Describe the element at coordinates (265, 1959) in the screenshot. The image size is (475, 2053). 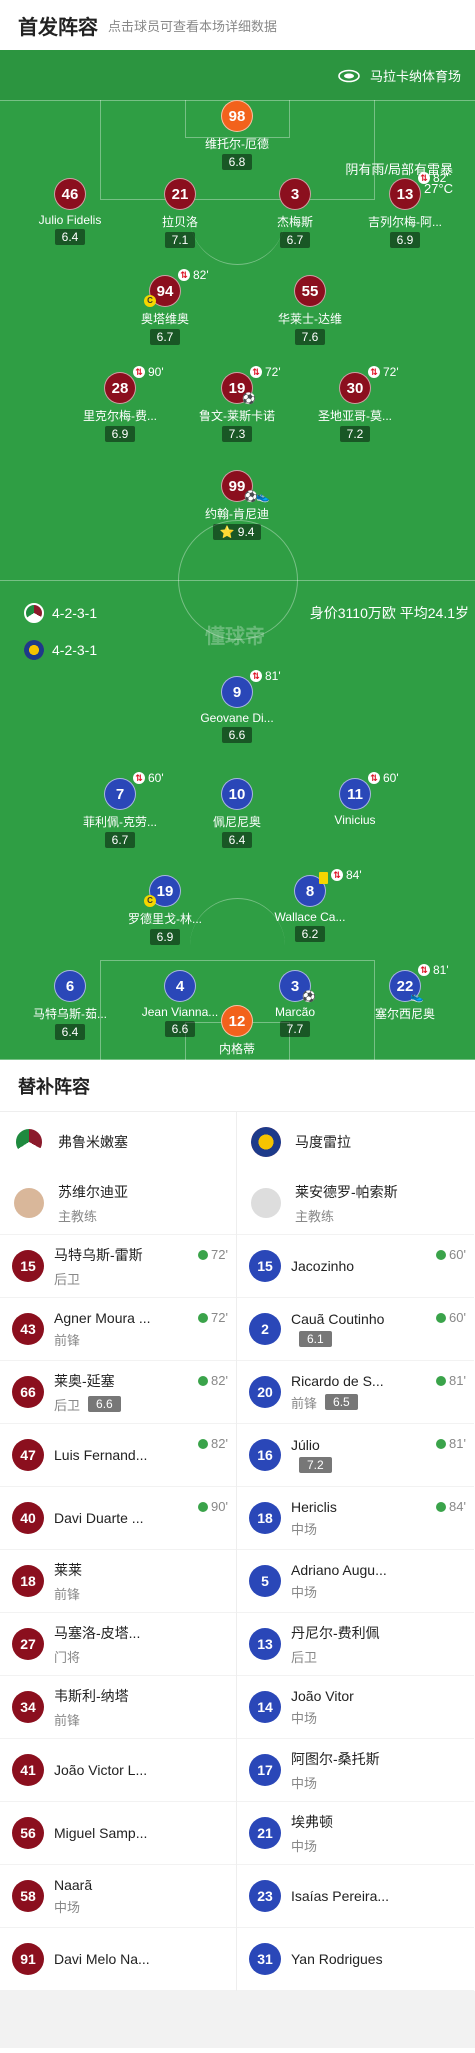
I see `player-number: 31` at that location.